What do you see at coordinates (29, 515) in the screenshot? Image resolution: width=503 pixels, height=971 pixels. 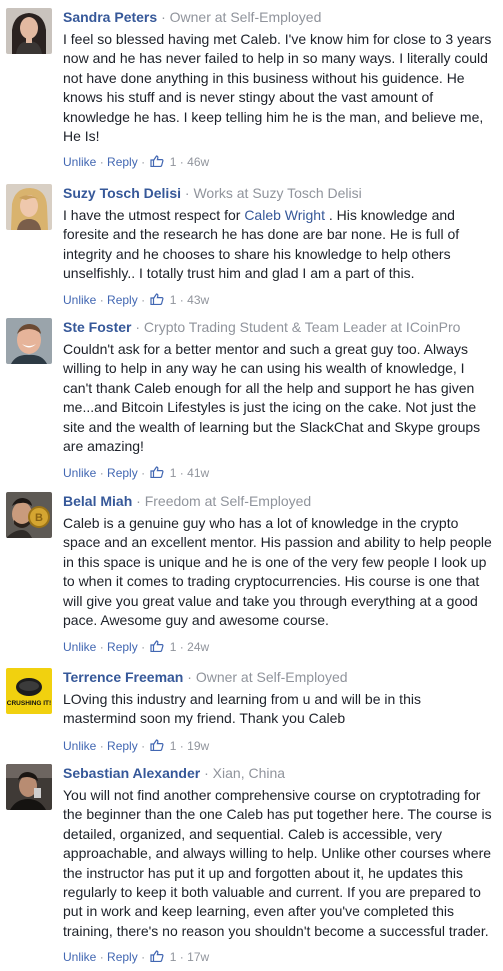 I see `avatar: B` at bounding box center [29, 515].